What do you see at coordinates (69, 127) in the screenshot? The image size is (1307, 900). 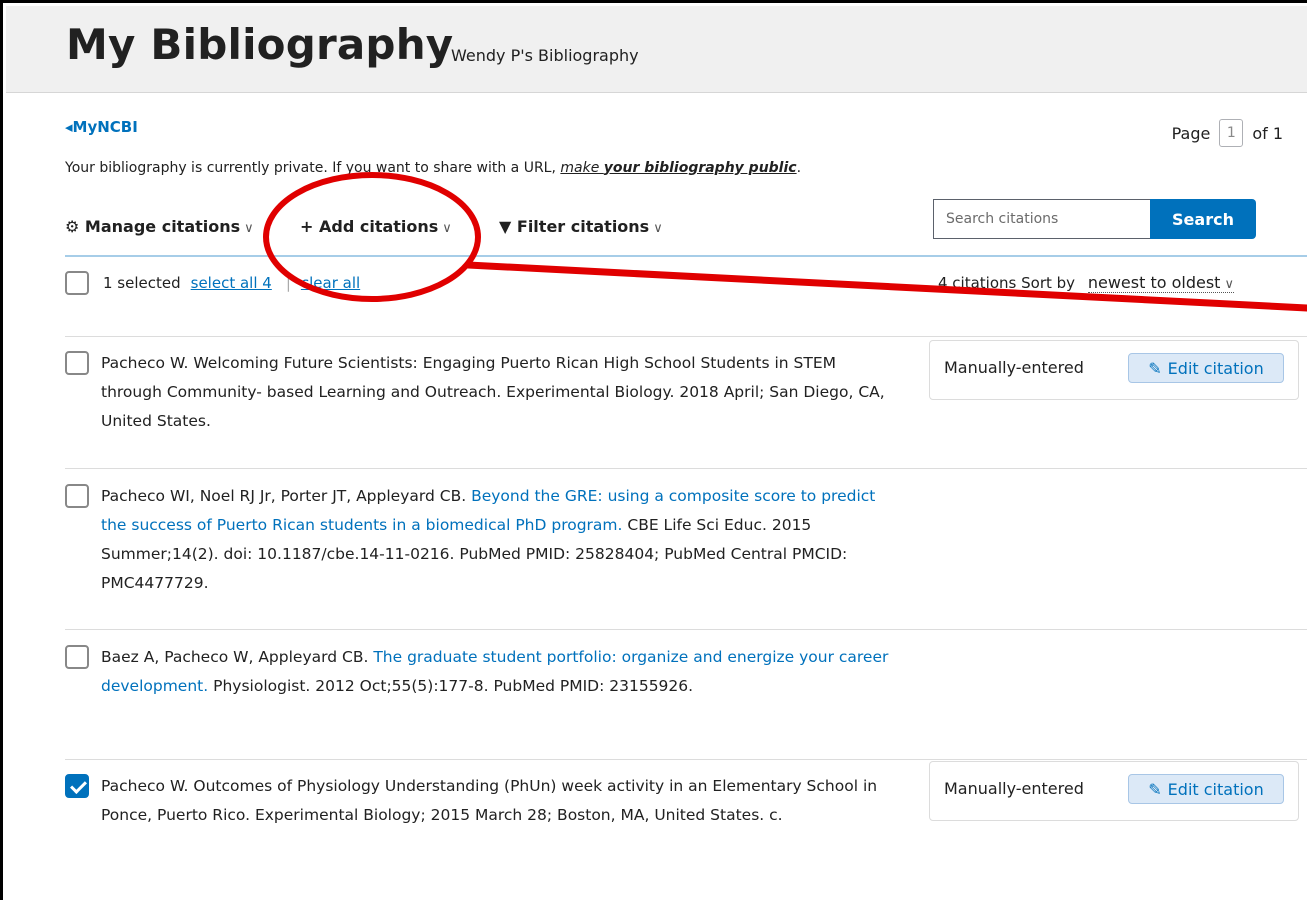 I see `chevron-left-icon: ◂` at bounding box center [69, 127].